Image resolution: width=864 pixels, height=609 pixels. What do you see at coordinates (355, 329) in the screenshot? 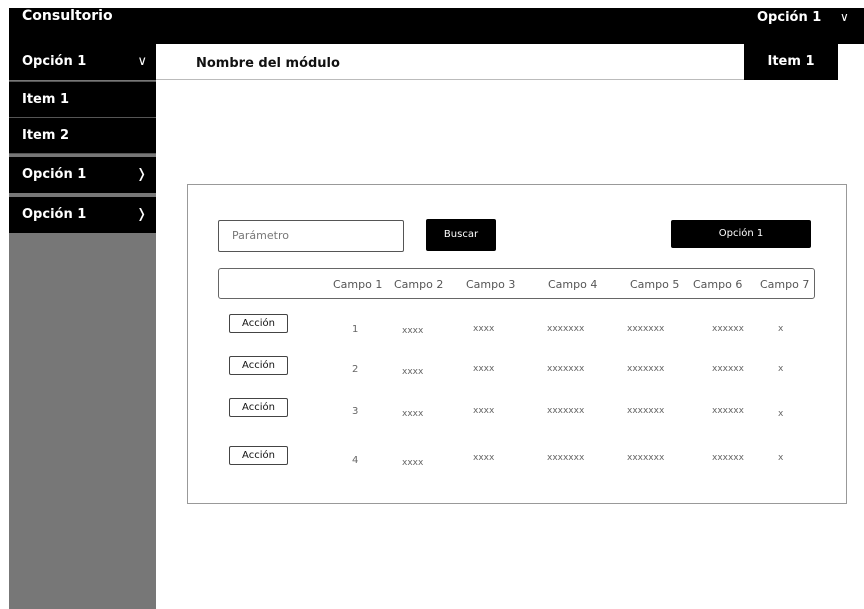
I see `table-cell: 1` at bounding box center [355, 329].